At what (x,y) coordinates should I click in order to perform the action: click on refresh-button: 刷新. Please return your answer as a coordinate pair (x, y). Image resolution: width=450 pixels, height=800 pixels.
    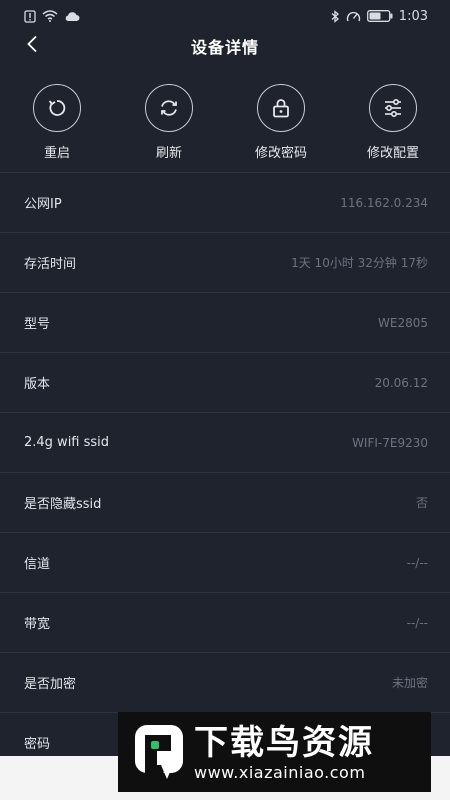
    Looking at the image, I should click on (169, 128).